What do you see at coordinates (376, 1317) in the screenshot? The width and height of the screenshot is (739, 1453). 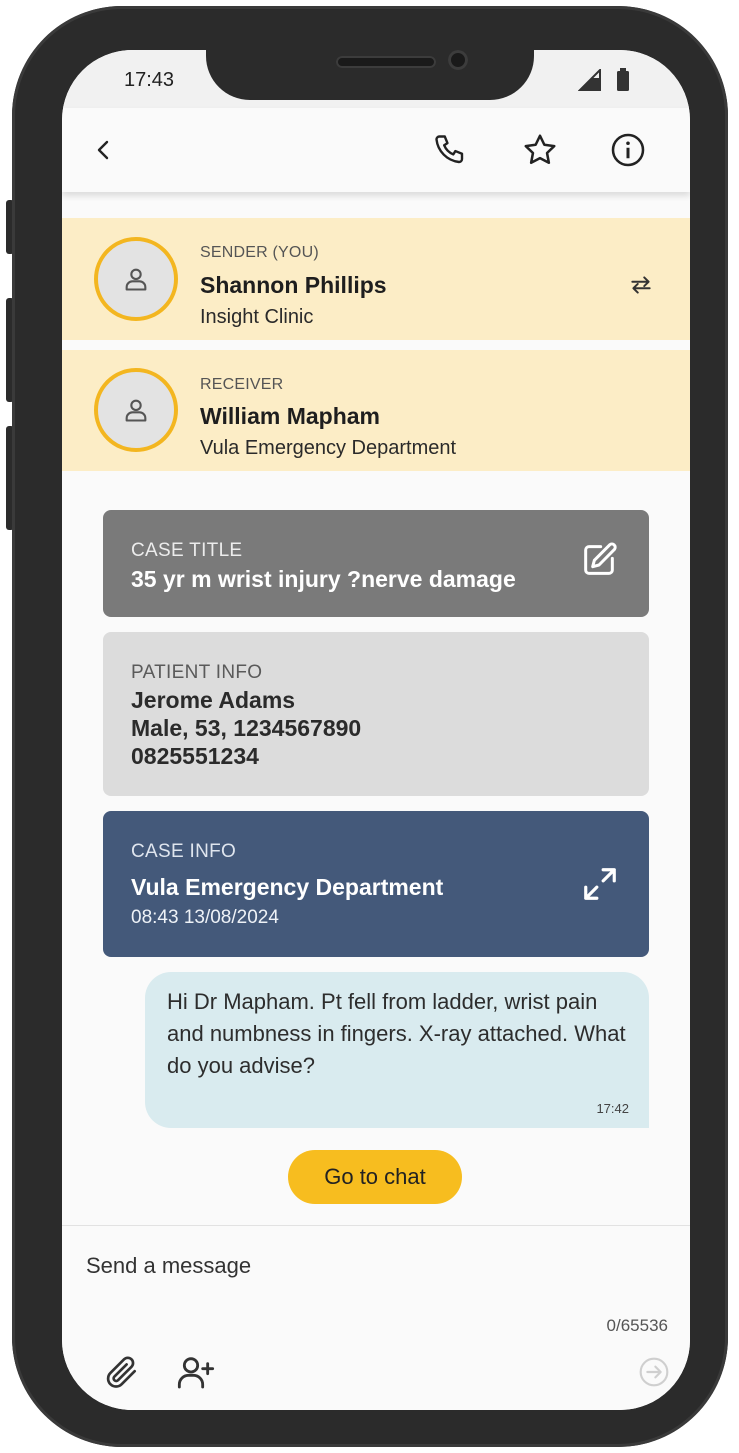 I see `message-composer: 0/65536` at bounding box center [376, 1317].